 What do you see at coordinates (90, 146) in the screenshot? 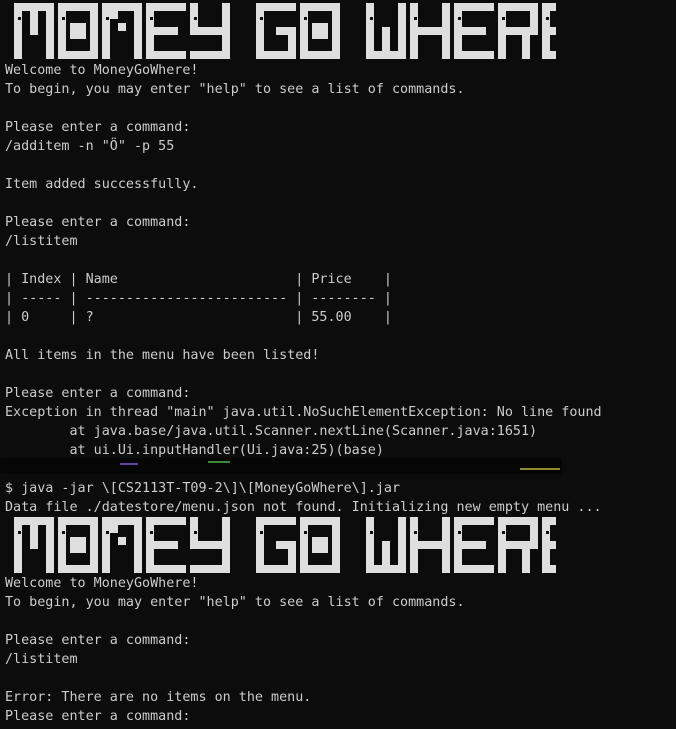
I see `command-input-line: /additem -n "Ö" -p 55` at bounding box center [90, 146].